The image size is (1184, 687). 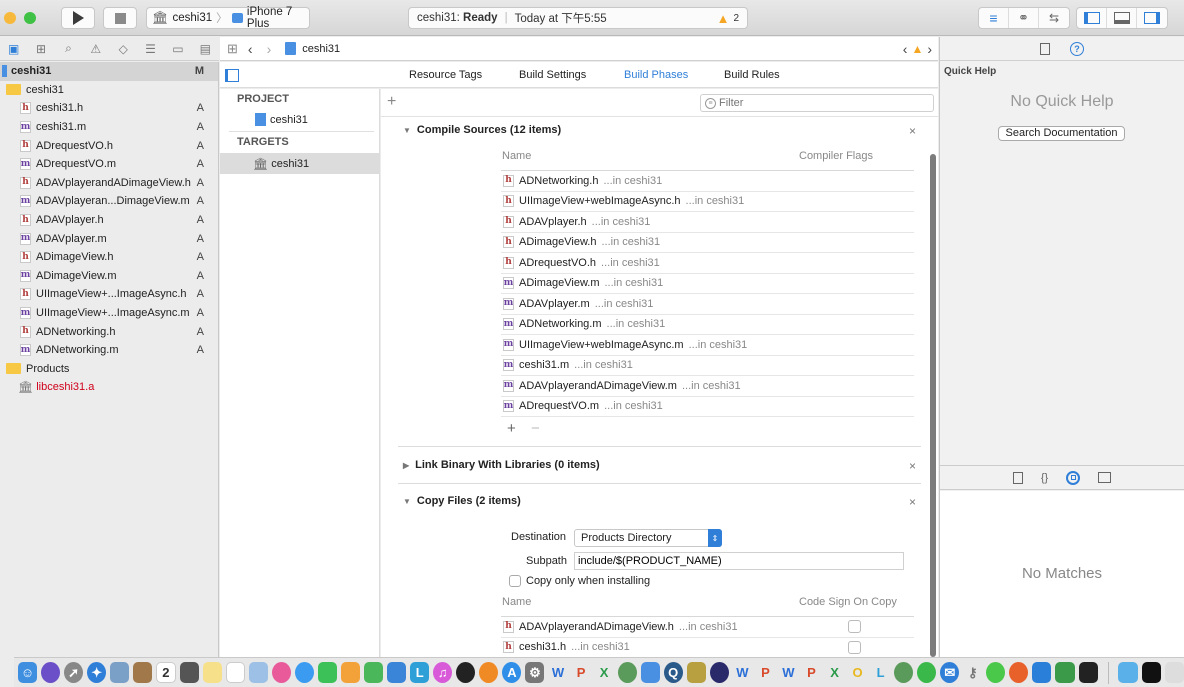 What do you see at coordinates (466, 672) in the screenshot?
I see `qq-icon` at bounding box center [466, 672].